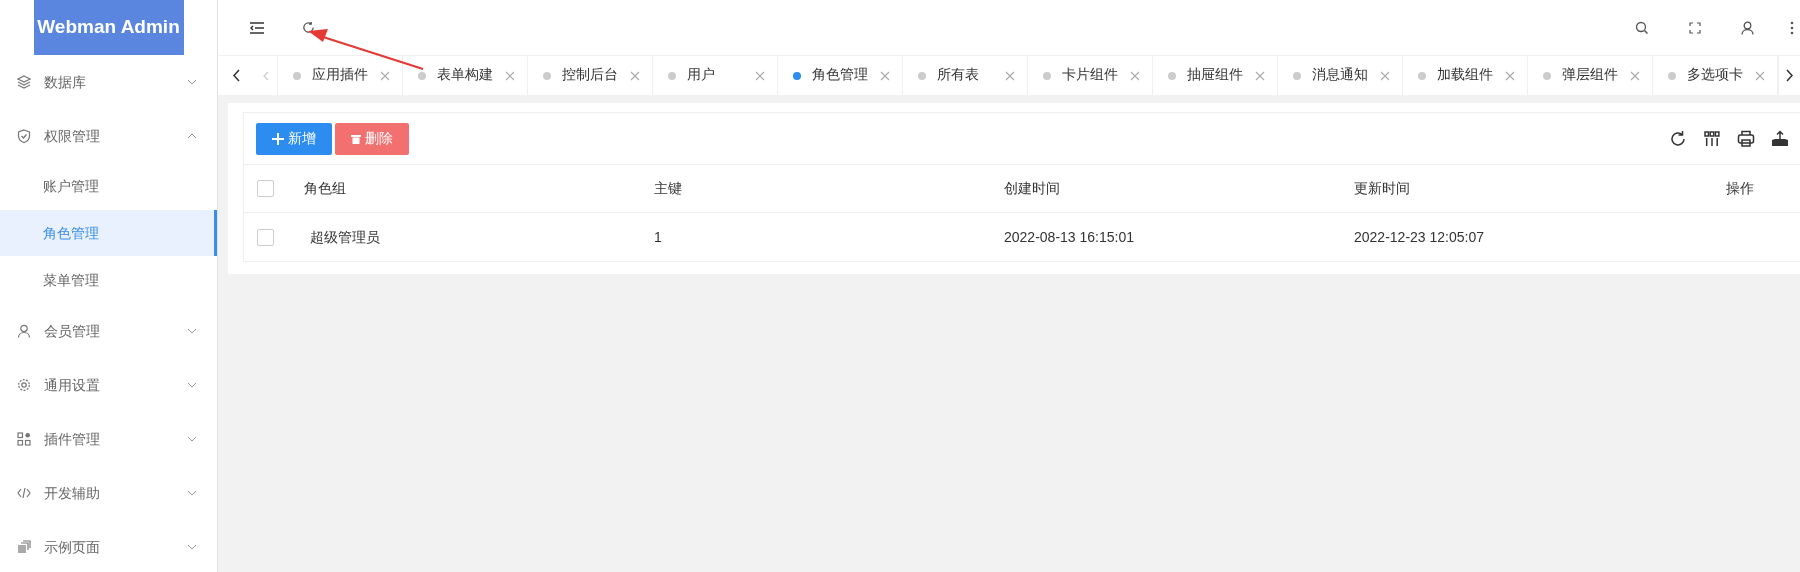 This screenshot has width=1800, height=572. I want to click on sidebar-item: 会员管理, so click(108, 331).